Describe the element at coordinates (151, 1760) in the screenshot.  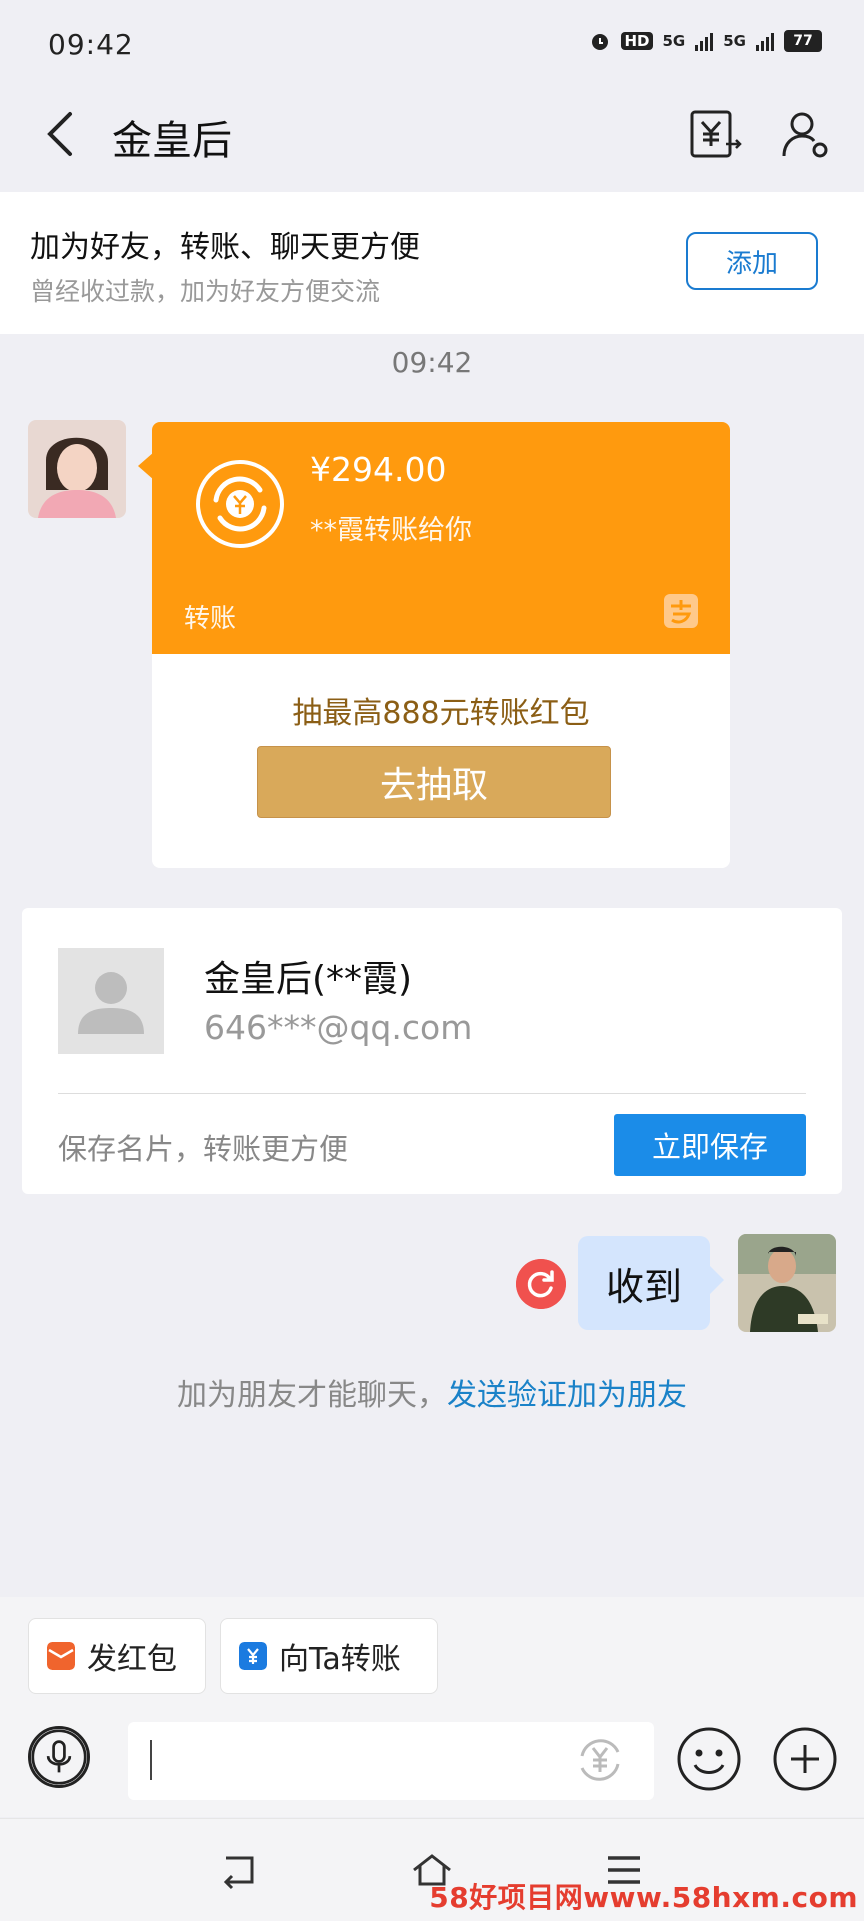
I see `text-caret` at that location.